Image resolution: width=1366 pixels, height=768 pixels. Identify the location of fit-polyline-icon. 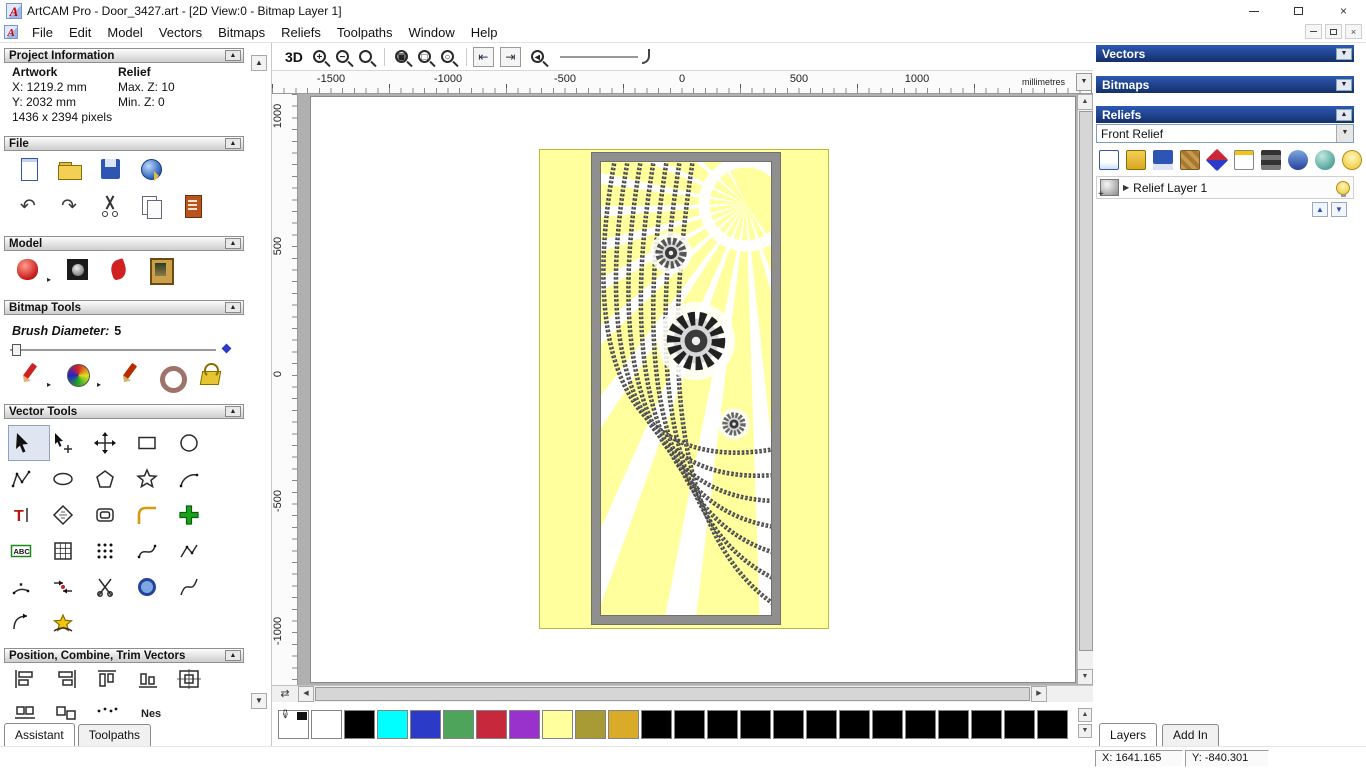
(197, 551).